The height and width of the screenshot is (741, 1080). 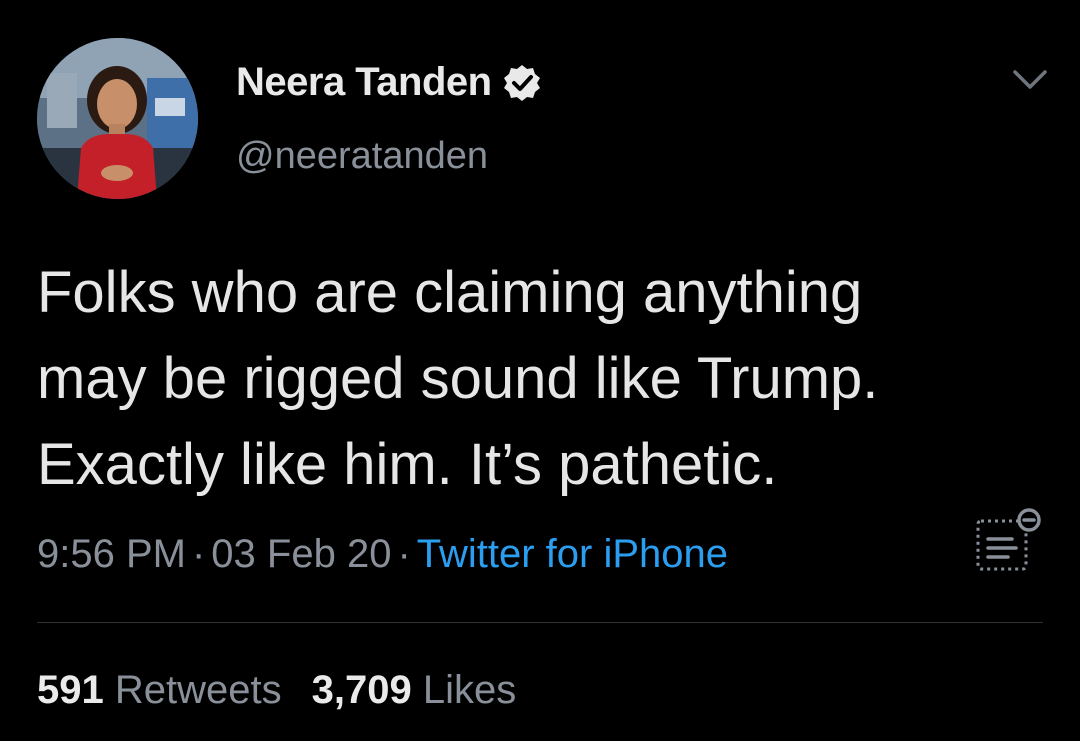 I want to click on retweets-stat: 591 Retweets, so click(x=159, y=690).